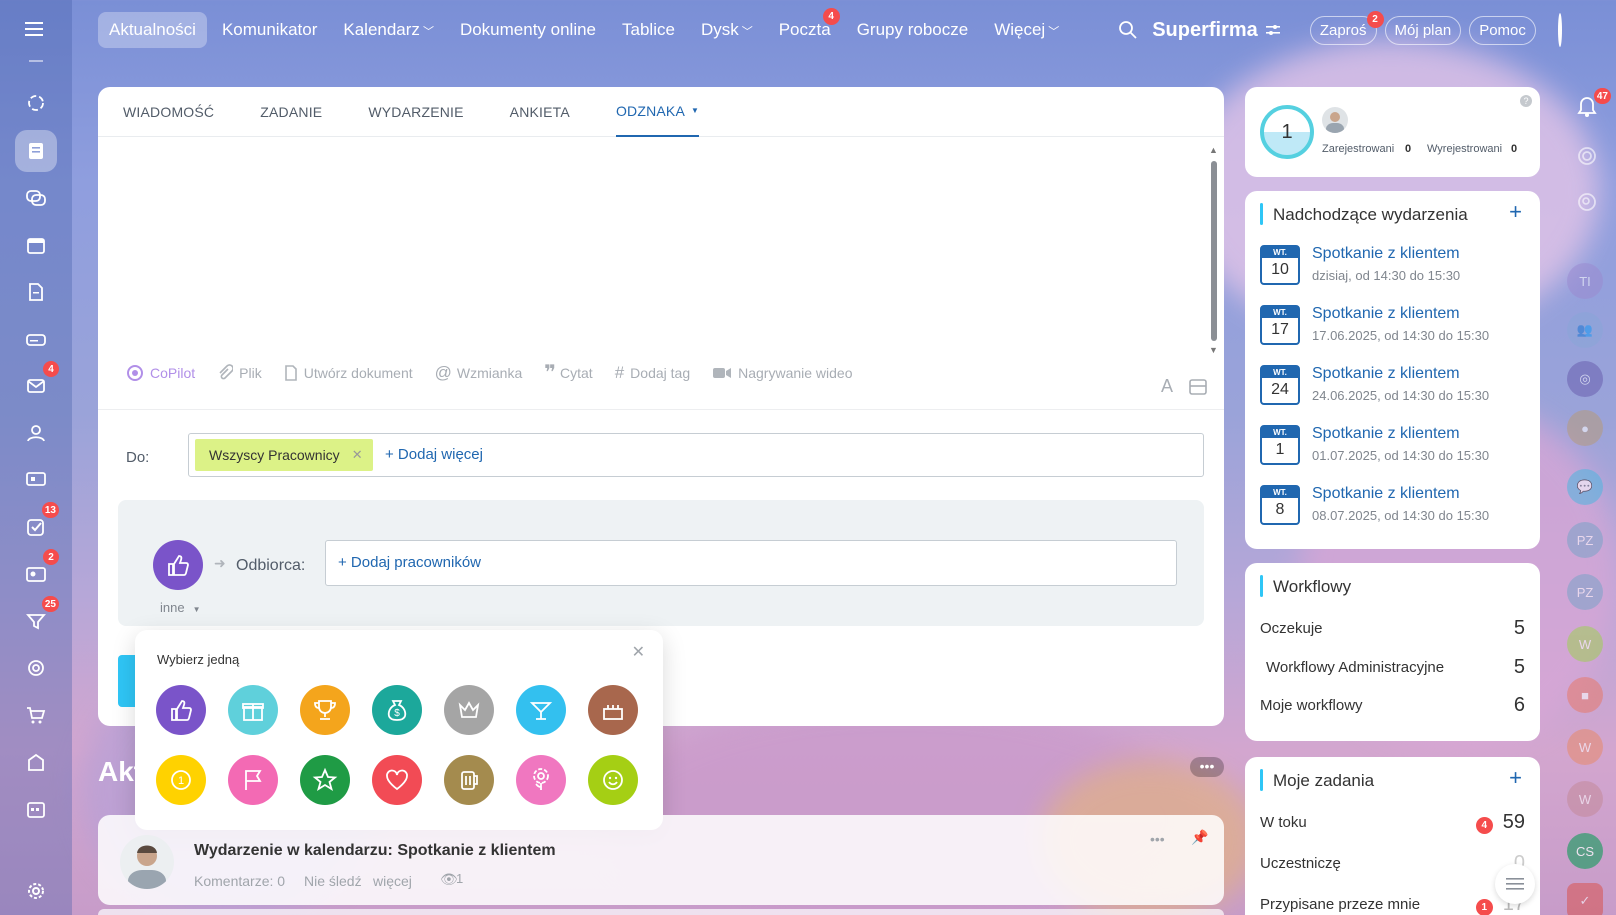 This screenshot has width=1616, height=915. What do you see at coordinates (36, 151) in the screenshot?
I see `rail-feed-icon` at bounding box center [36, 151].